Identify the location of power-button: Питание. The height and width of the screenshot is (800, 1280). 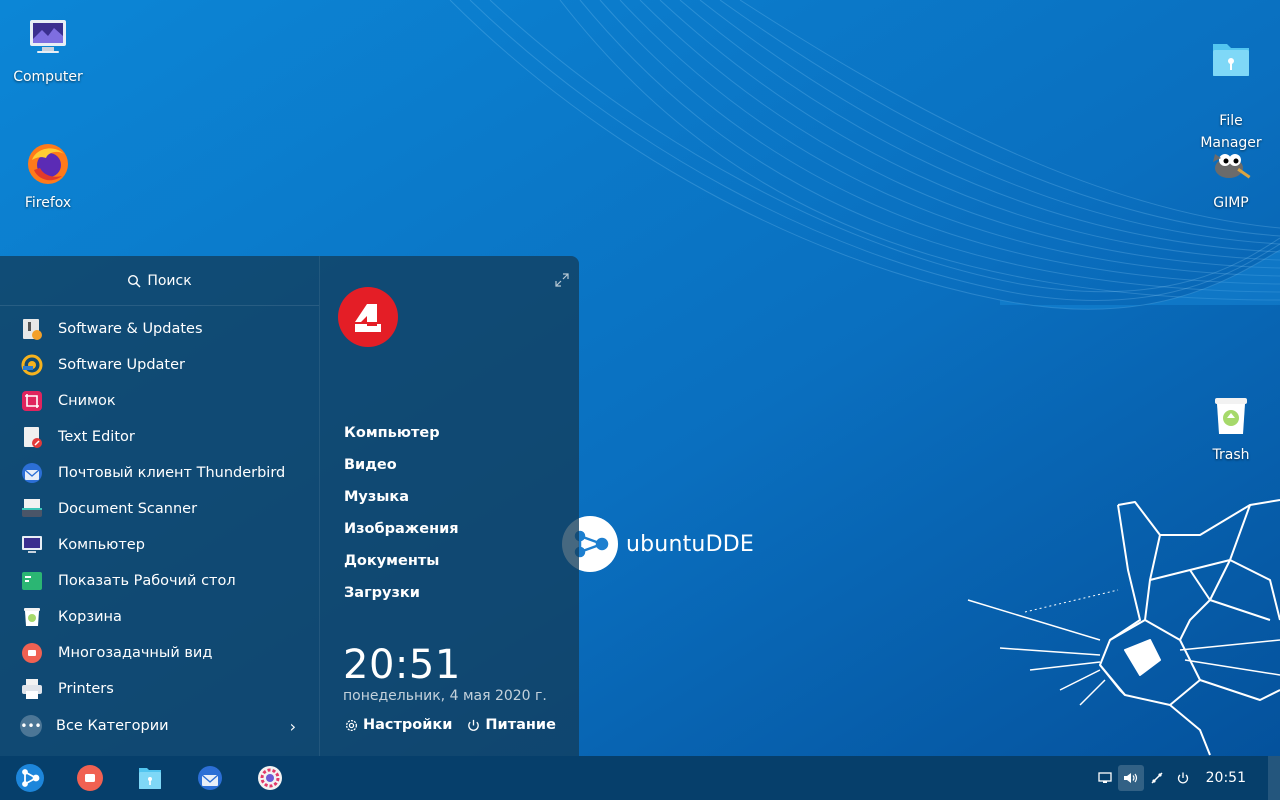
(511, 725).